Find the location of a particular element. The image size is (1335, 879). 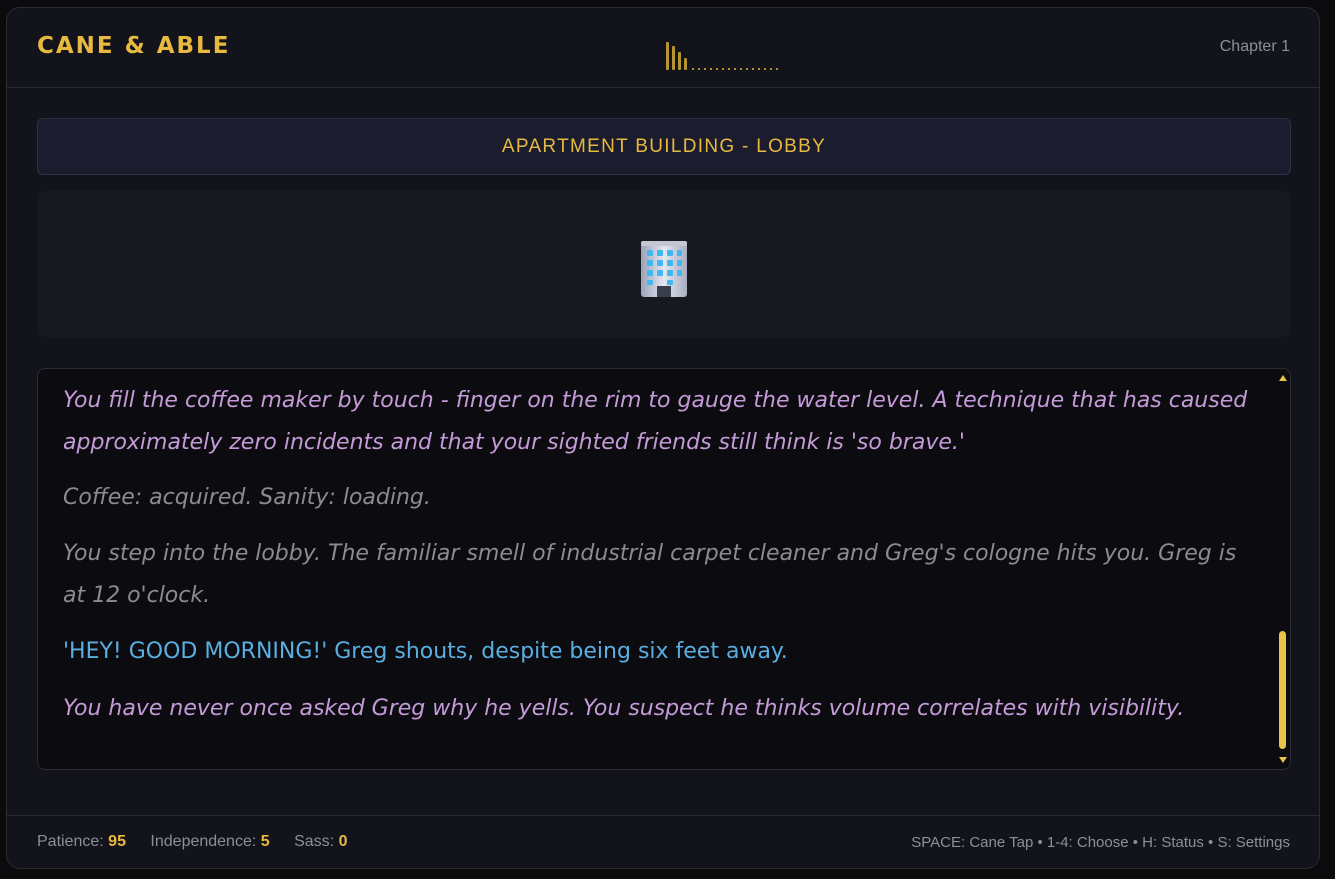

stat-sass: Sass: 0 is located at coordinates (320, 841).